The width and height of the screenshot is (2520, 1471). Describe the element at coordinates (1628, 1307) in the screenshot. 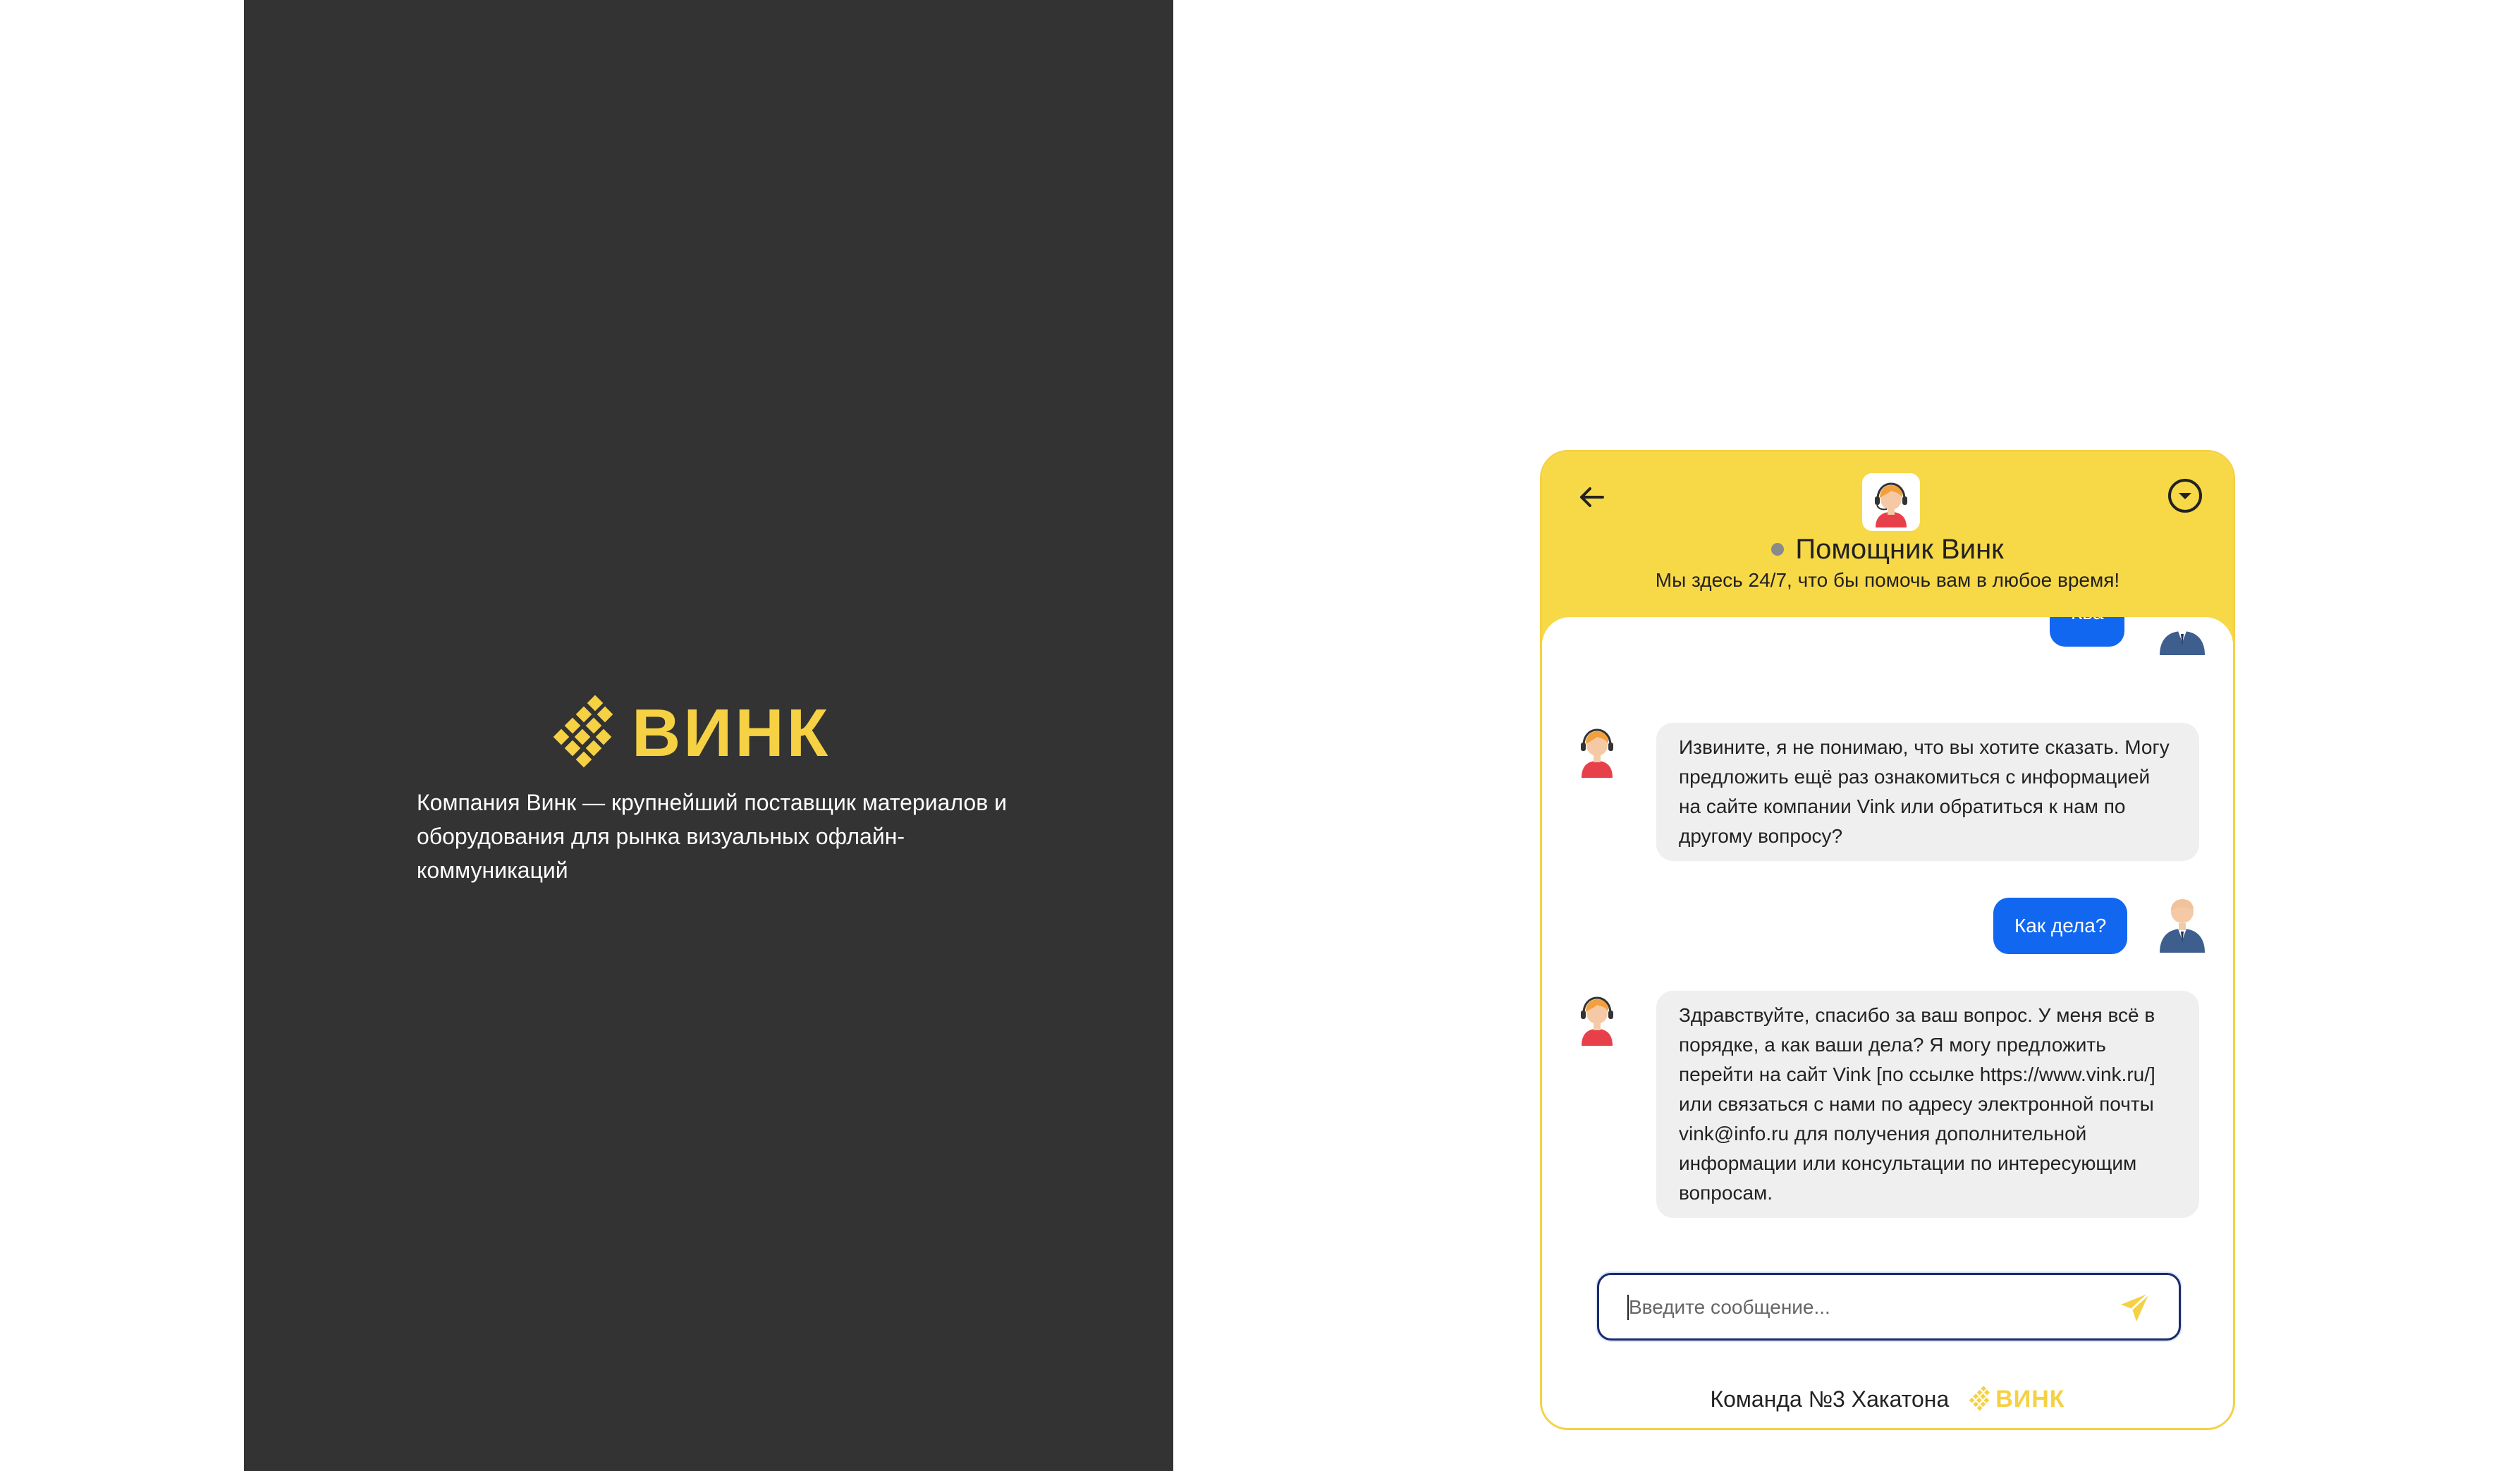

I see `text-caret` at that location.